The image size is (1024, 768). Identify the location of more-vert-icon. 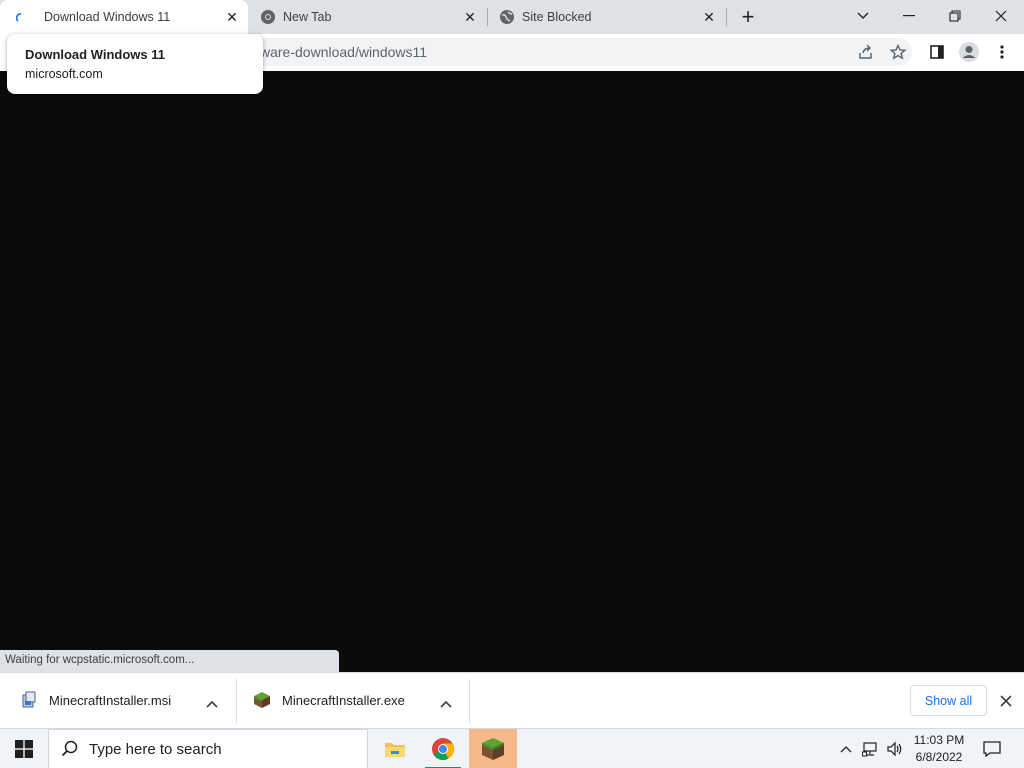
(1002, 52).